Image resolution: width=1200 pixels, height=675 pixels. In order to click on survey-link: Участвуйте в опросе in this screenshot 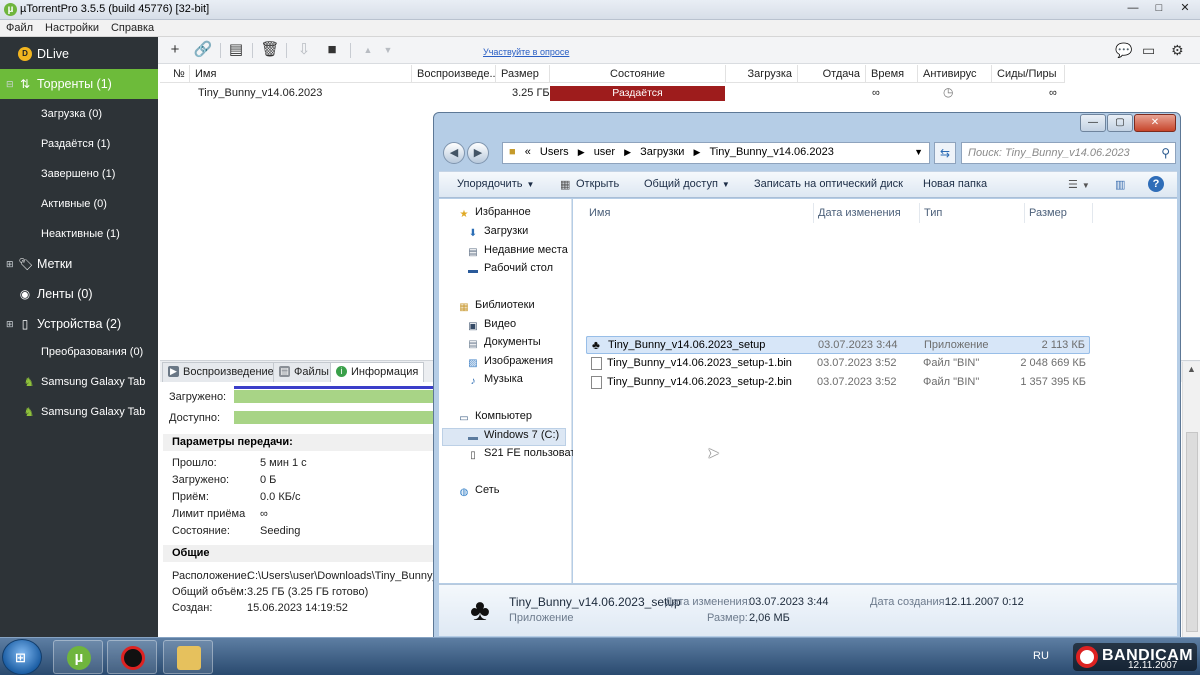, I will do `click(526, 52)`.